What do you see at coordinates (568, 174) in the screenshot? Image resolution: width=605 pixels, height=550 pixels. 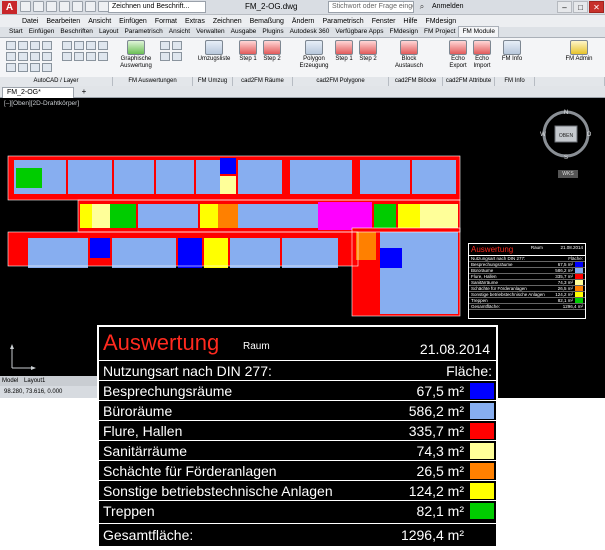 I see `wcs-menu: WKS` at bounding box center [568, 174].